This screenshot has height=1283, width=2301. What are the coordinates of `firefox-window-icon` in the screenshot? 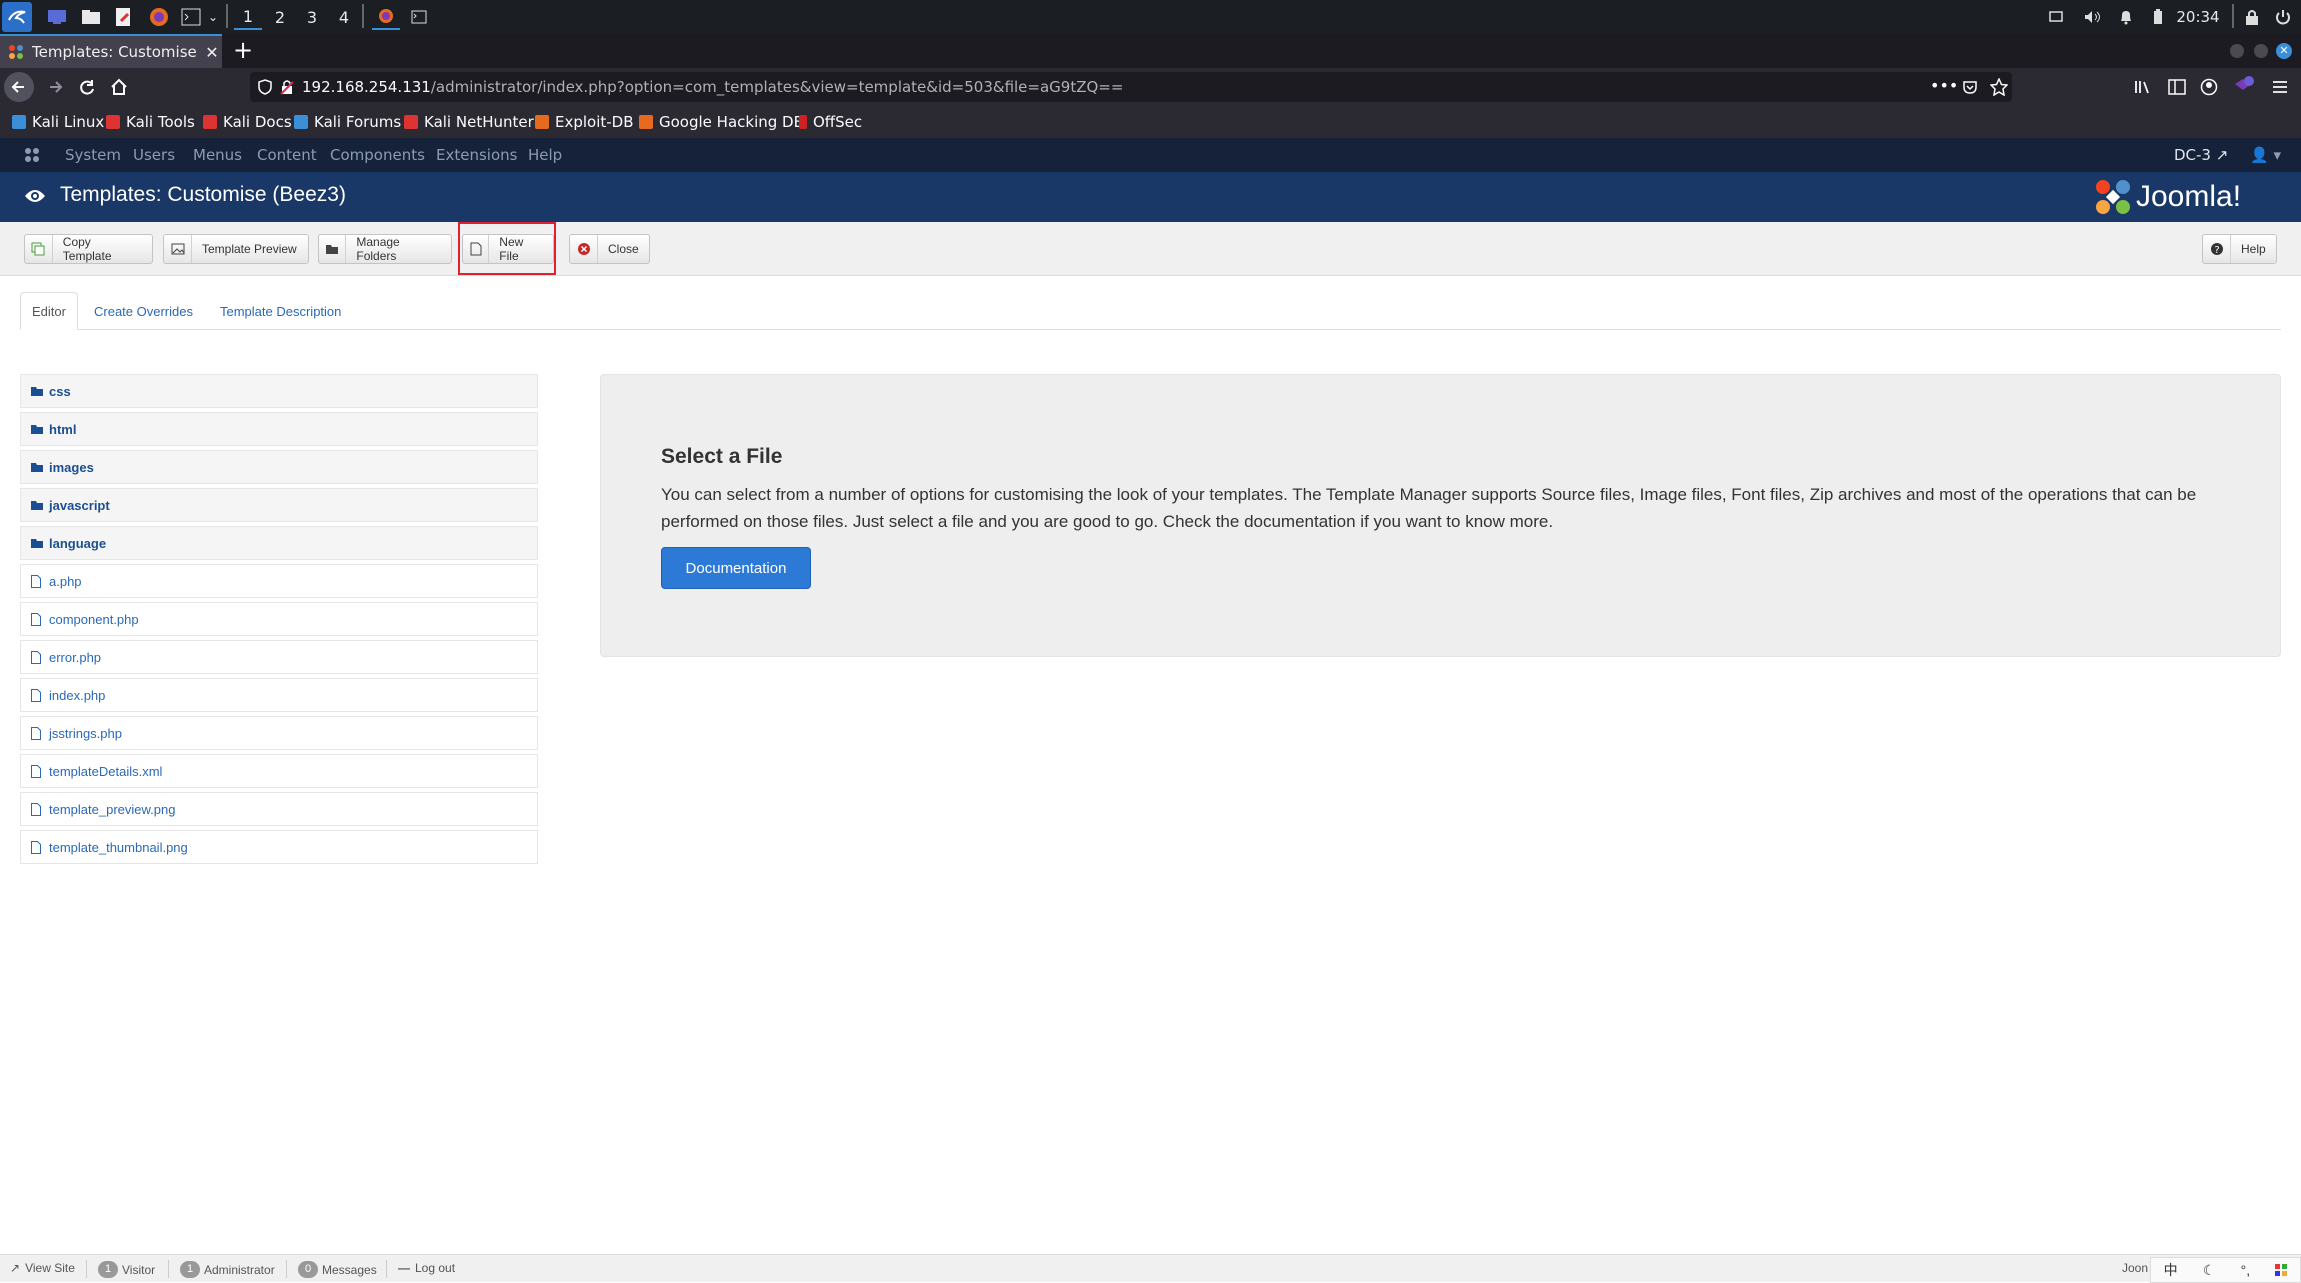 It's located at (386, 17).